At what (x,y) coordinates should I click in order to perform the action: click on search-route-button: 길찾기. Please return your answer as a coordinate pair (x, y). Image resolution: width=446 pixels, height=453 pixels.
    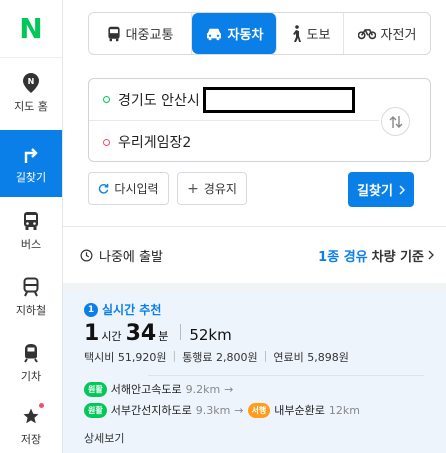
    Looking at the image, I should click on (381, 189).